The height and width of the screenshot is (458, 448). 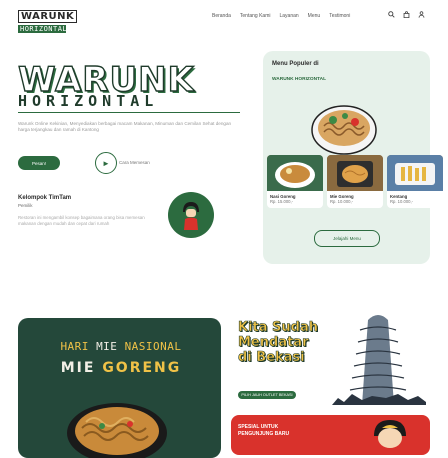 I want to click on nav-item-testimoni: Testimoni, so click(x=339, y=16).